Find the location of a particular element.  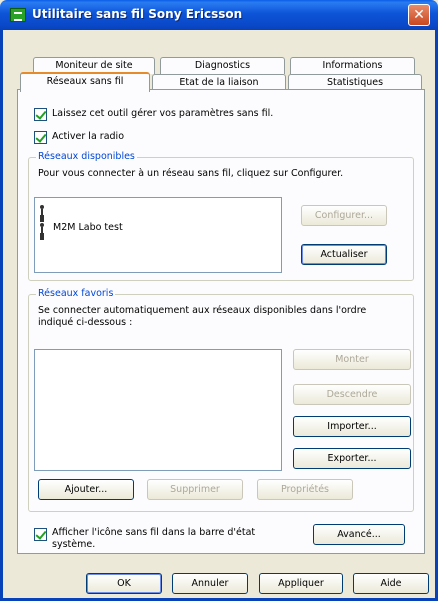

ok-button: OK is located at coordinates (124, 583).